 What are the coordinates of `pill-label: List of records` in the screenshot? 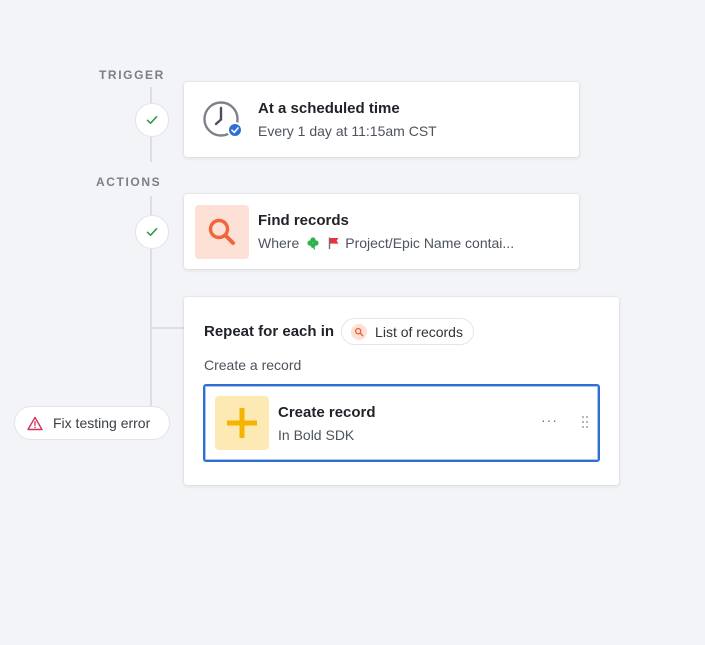 It's located at (419, 331).